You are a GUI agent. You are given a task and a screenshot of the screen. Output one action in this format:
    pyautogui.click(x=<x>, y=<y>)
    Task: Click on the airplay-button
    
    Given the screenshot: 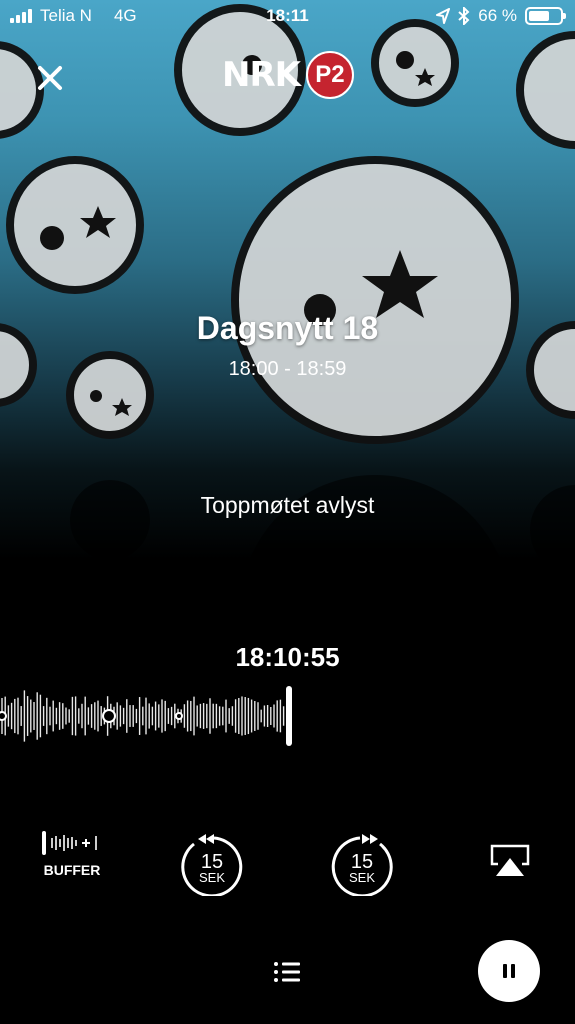 What is the action you would take?
    pyautogui.click(x=510, y=862)
    